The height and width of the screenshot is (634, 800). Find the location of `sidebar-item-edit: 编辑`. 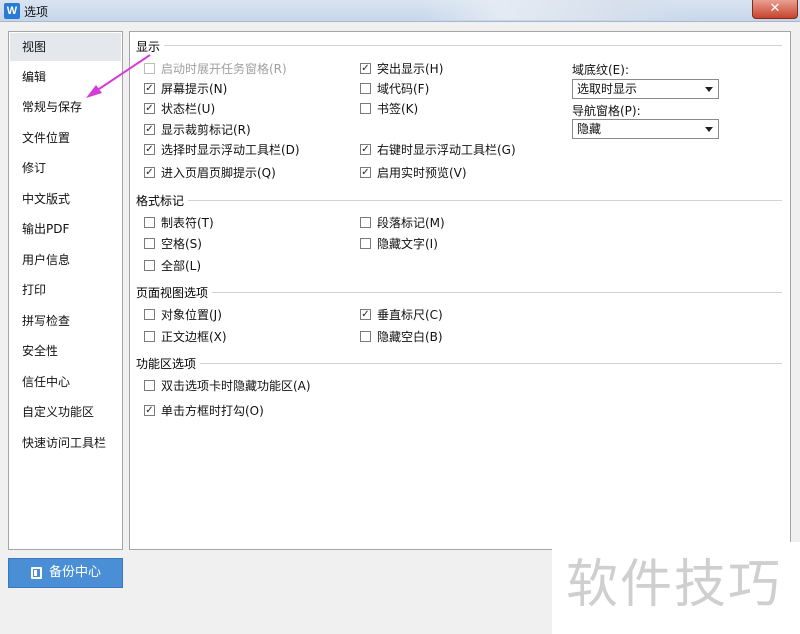

sidebar-item-edit: 编辑 is located at coordinates (65, 77).